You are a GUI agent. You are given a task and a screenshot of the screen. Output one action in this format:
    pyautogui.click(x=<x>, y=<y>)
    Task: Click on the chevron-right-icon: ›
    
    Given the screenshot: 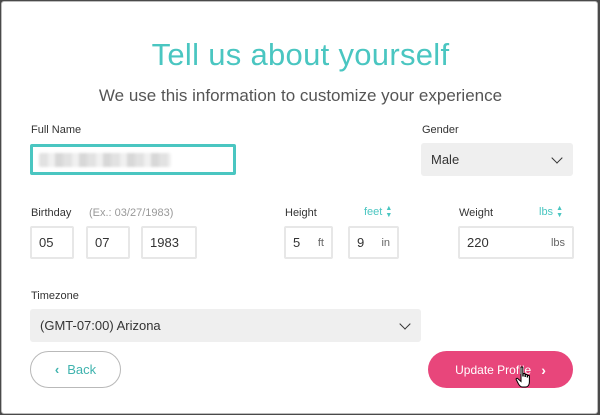 What is the action you would take?
    pyautogui.click(x=543, y=369)
    